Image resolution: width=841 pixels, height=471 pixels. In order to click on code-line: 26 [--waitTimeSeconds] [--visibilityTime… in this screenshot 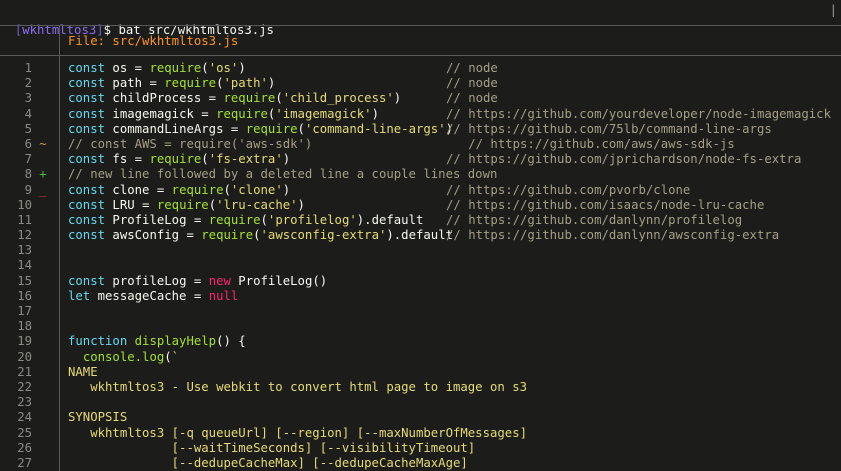, I will do `click(420, 448)`.